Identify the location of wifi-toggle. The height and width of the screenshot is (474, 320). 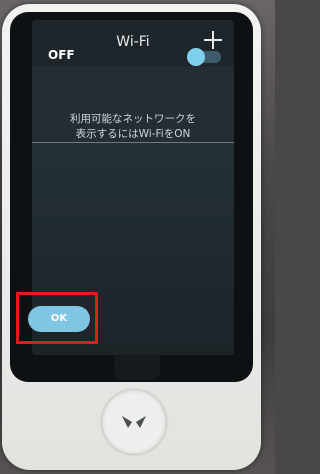
(205, 57).